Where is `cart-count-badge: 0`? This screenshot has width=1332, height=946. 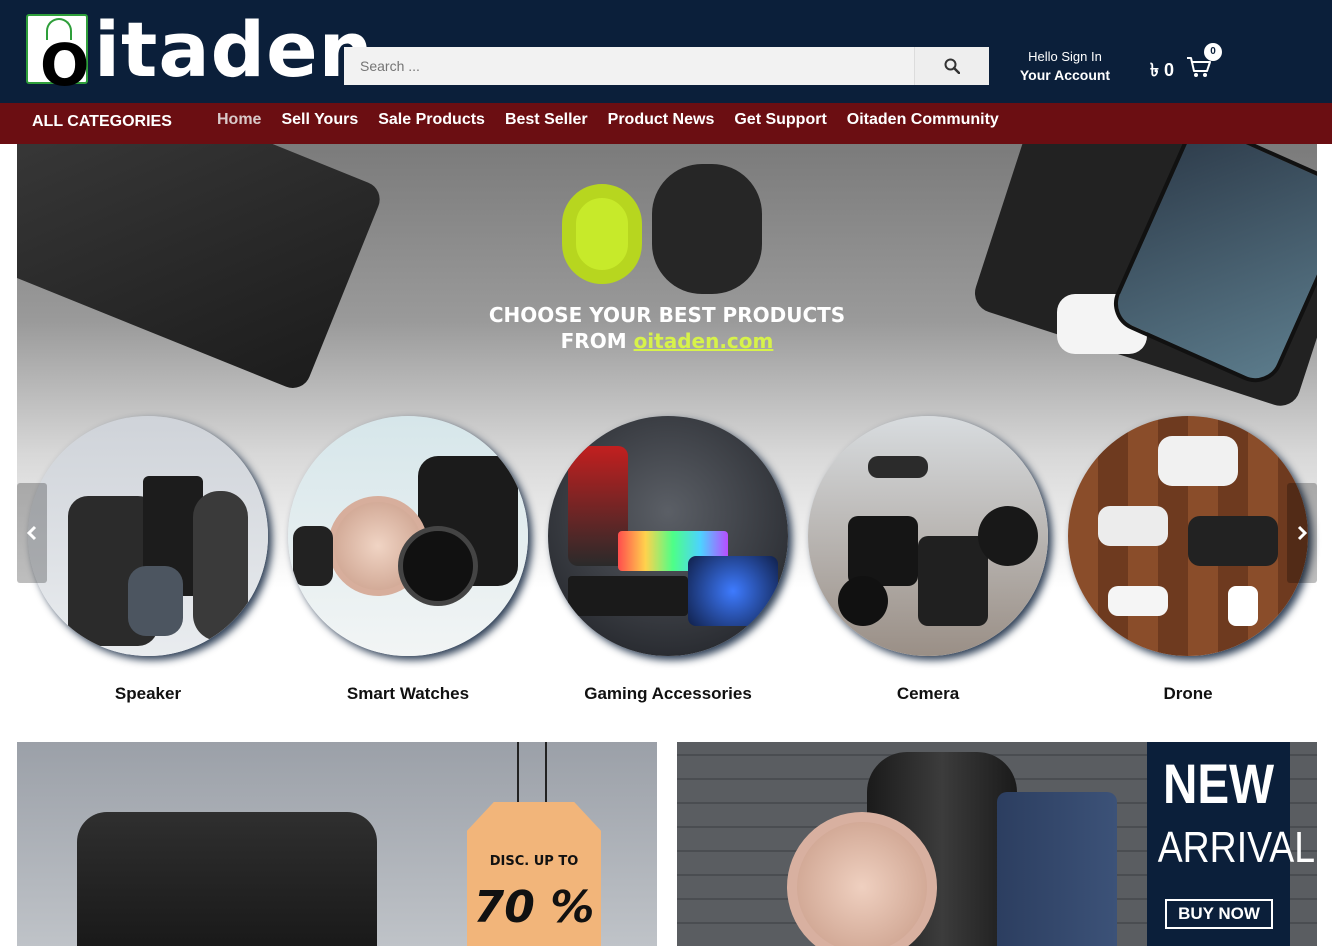
cart-count-badge: 0 is located at coordinates (1213, 52).